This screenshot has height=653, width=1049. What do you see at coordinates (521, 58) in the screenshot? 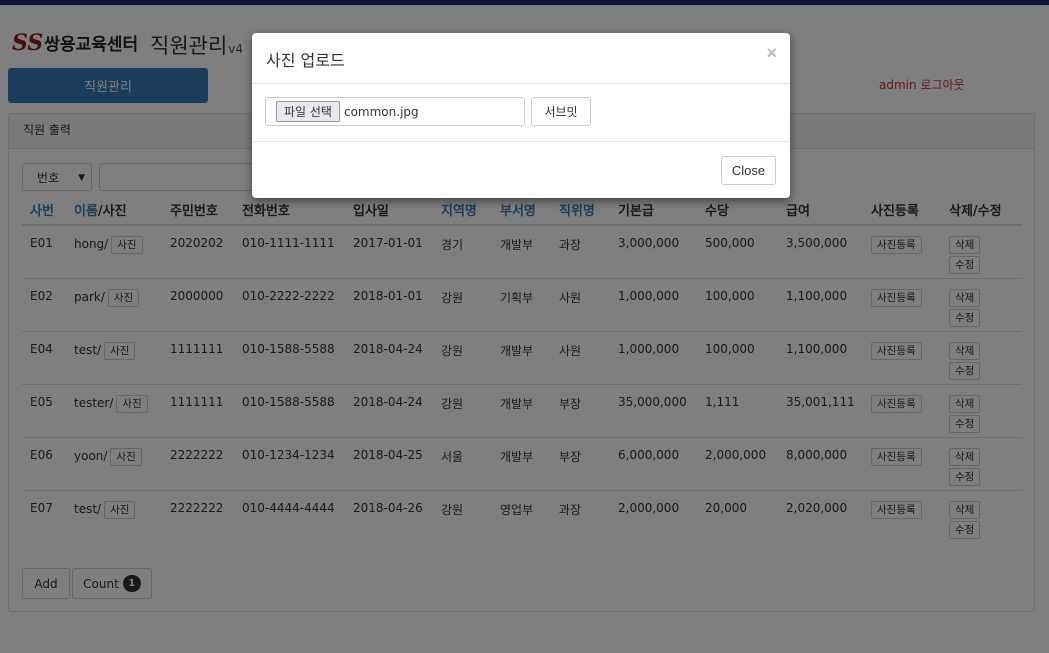
I see `modal-header: 사진 업로드 ×` at bounding box center [521, 58].